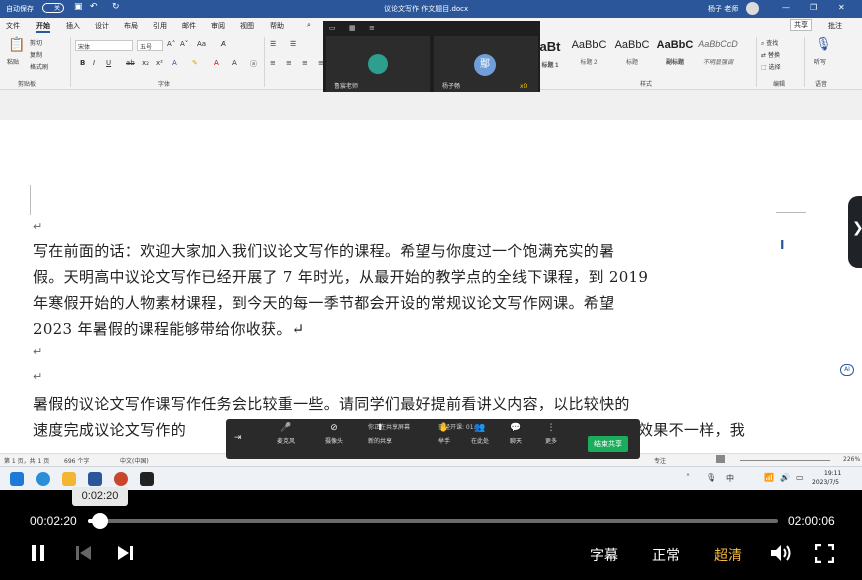  Describe the element at coordinates (273, 63) in the screenshot. I see `align-left-icon: ≡` at that location.